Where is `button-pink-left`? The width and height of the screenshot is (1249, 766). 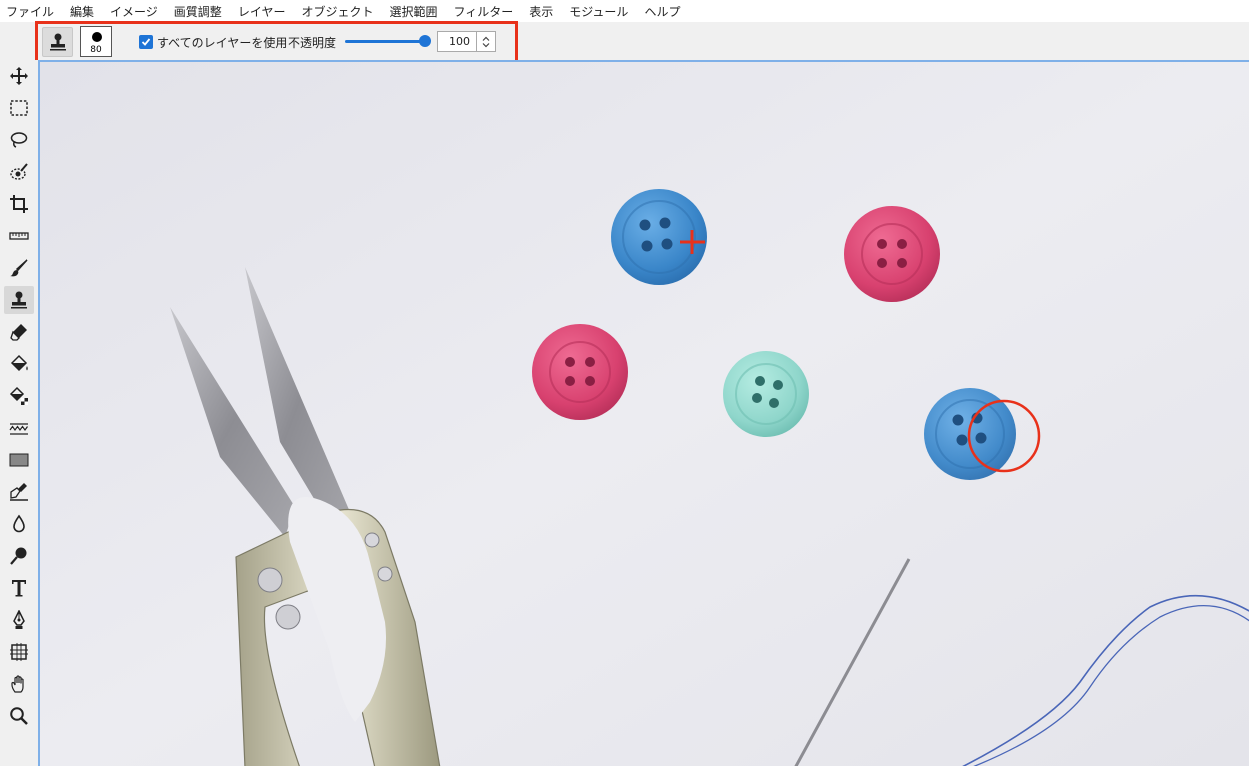 button-pink-left is located at coordinates (580, 372).